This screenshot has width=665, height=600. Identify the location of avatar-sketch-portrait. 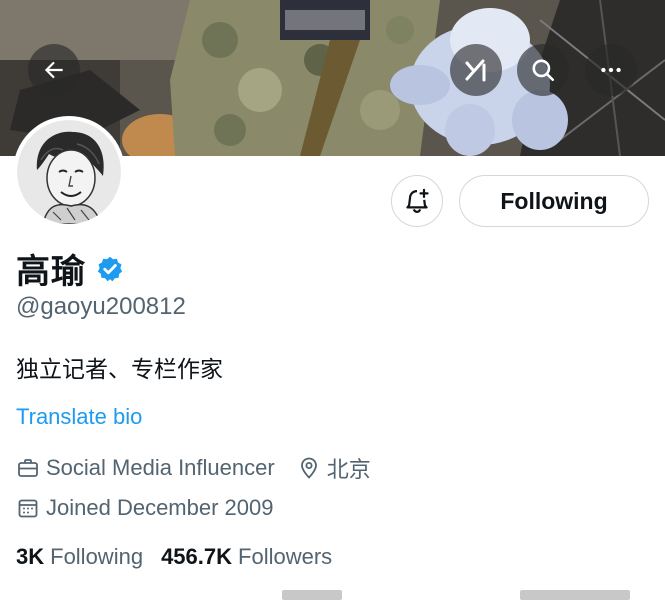
(69, 172).